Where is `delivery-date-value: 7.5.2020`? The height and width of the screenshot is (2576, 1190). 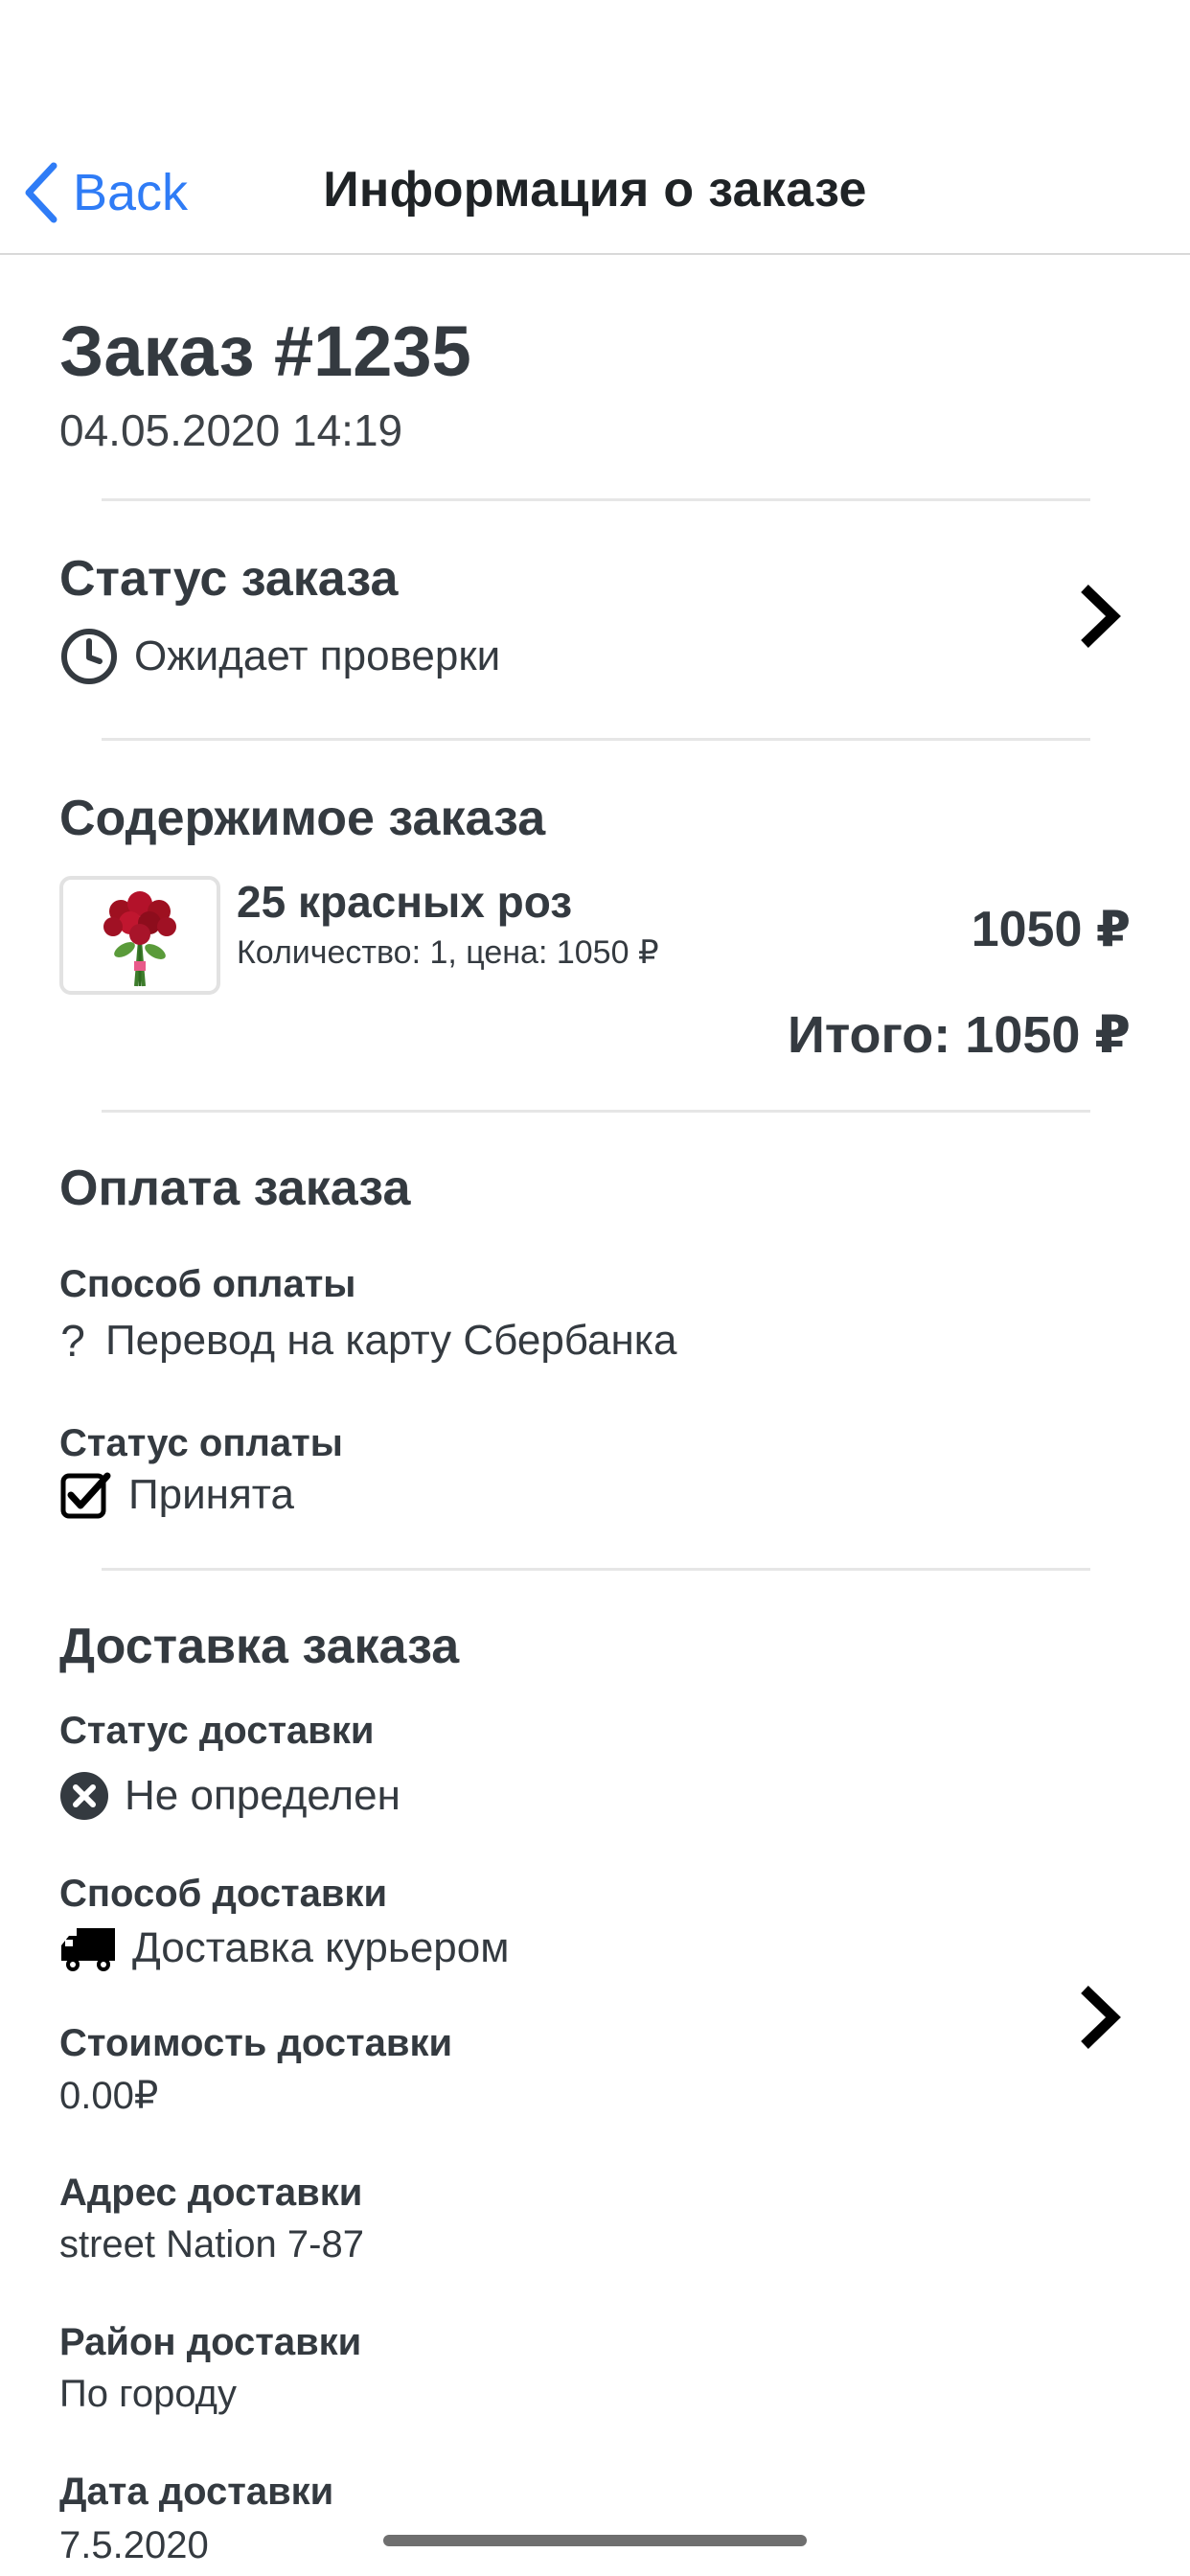 delivery-date-value: 7.5.2020 is located at coordinates (134, 2545).